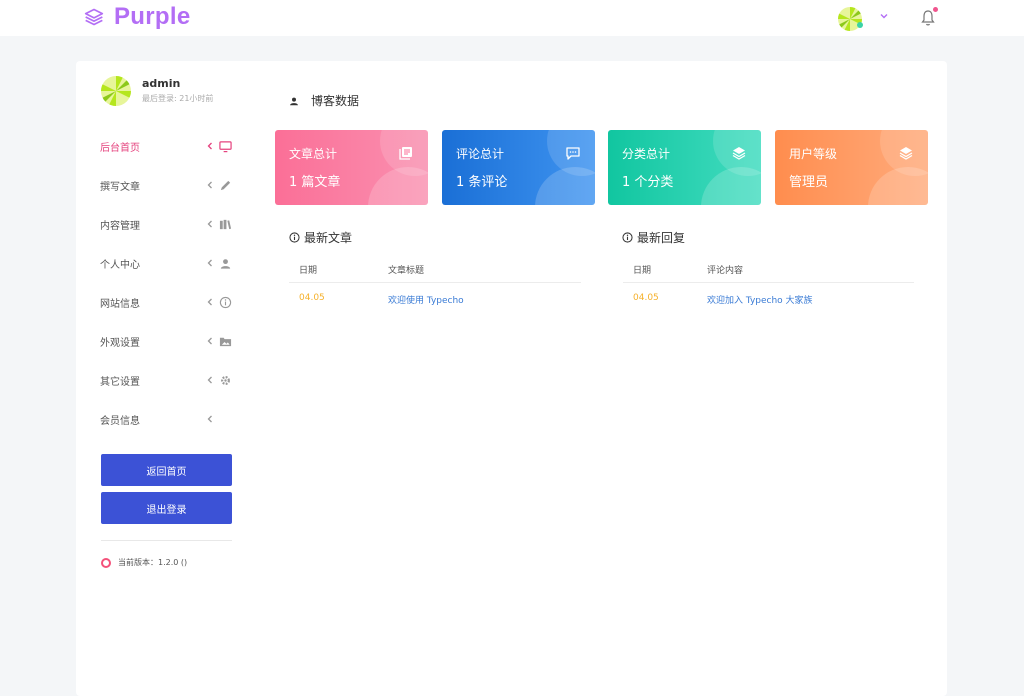  What do you see at coordinates (725, 271) in the screenshot?
I see `column-header-content: 评论内容` at bounding box center [725, 271].